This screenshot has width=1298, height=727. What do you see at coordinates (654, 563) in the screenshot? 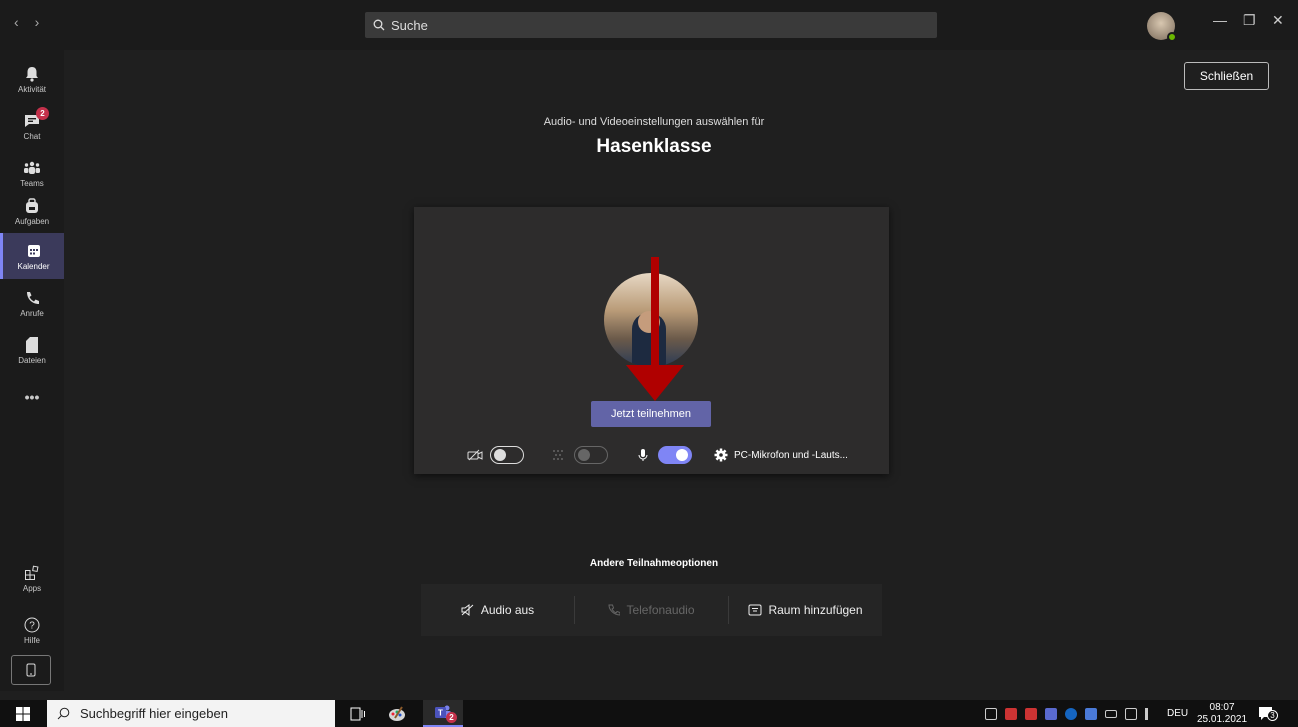
I see `other-options-title: Andere Teilnahmeoptionen` at bounding box center [654, 563].